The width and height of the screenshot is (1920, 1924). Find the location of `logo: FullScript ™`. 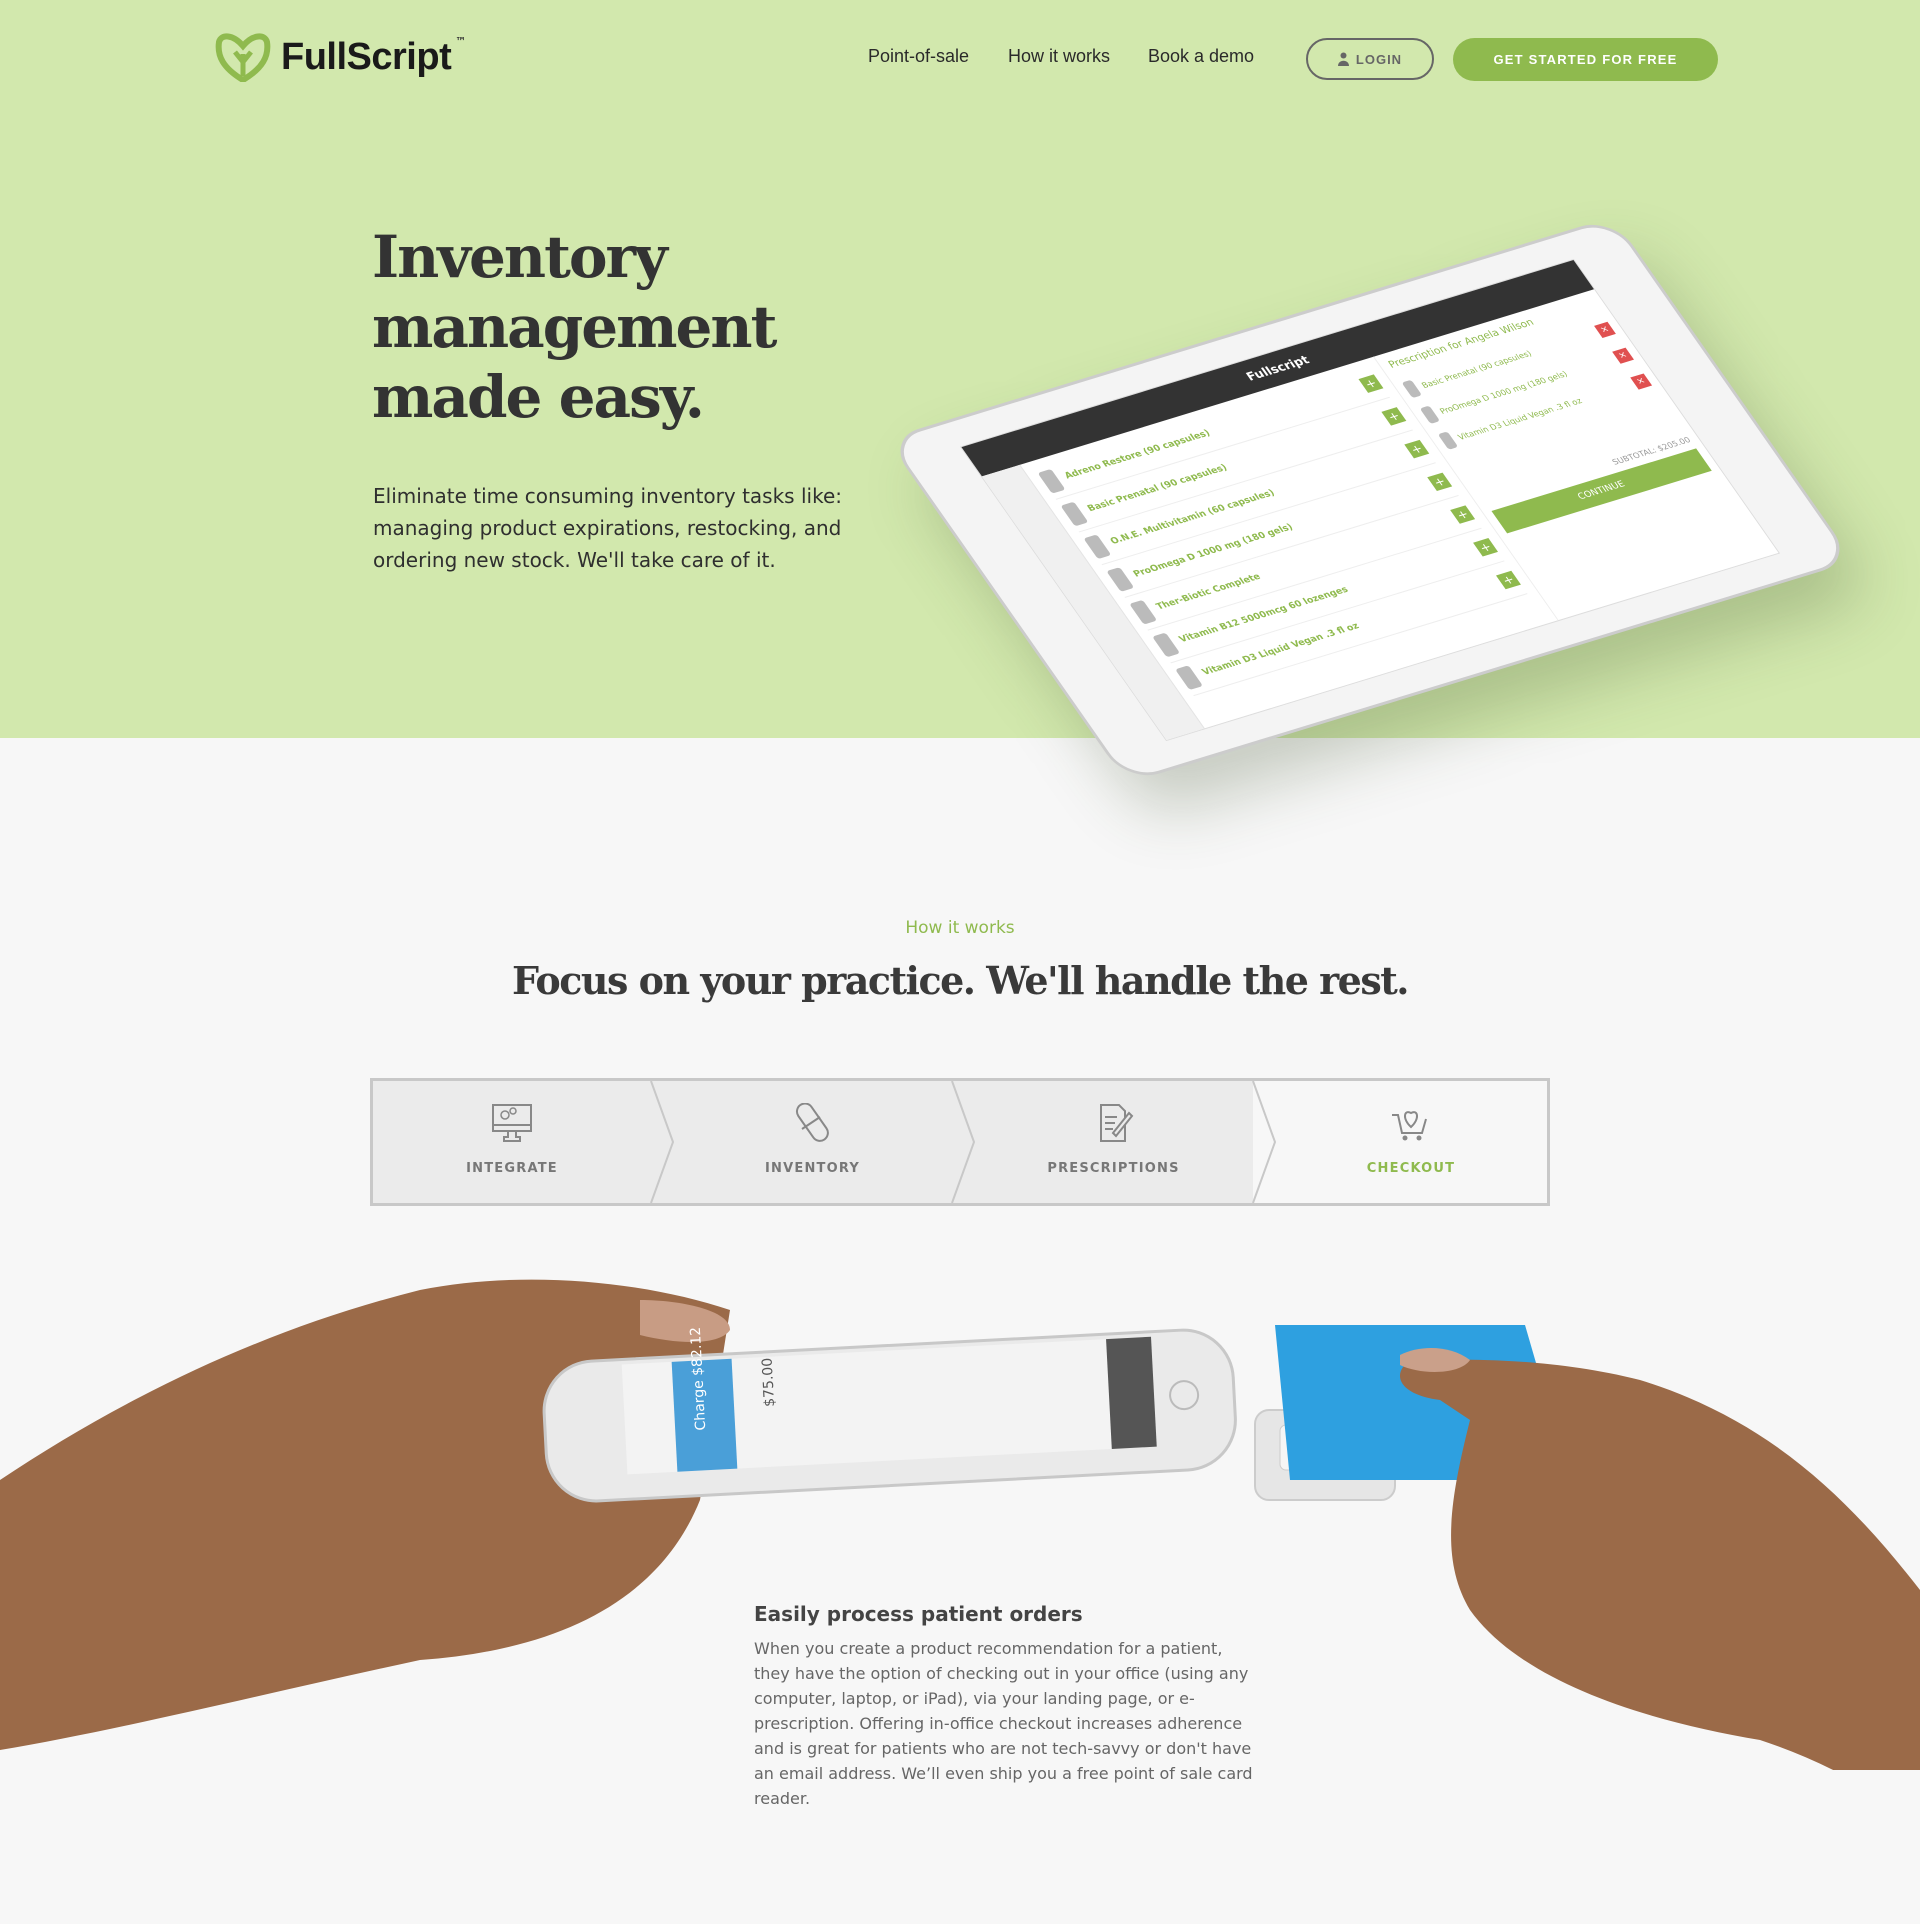

logo: FullScript ™ is located at coordinates (343, 57).